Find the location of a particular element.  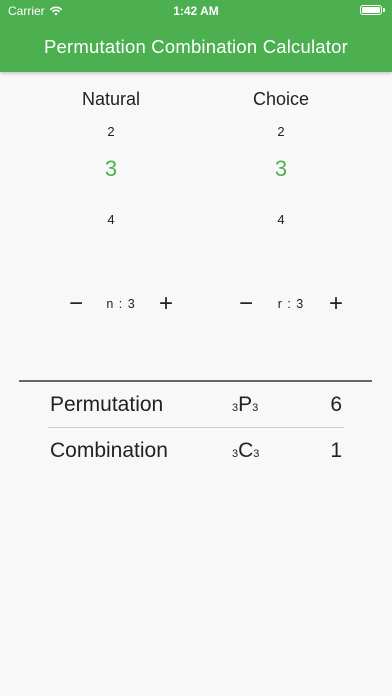

permutation-row: Permutation 3P3 6 is located at coordinates (196, 405).